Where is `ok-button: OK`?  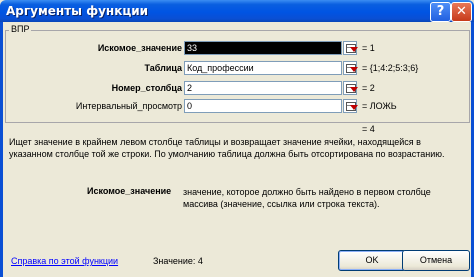
ok-button: OK is located at coordinates (372, 260).